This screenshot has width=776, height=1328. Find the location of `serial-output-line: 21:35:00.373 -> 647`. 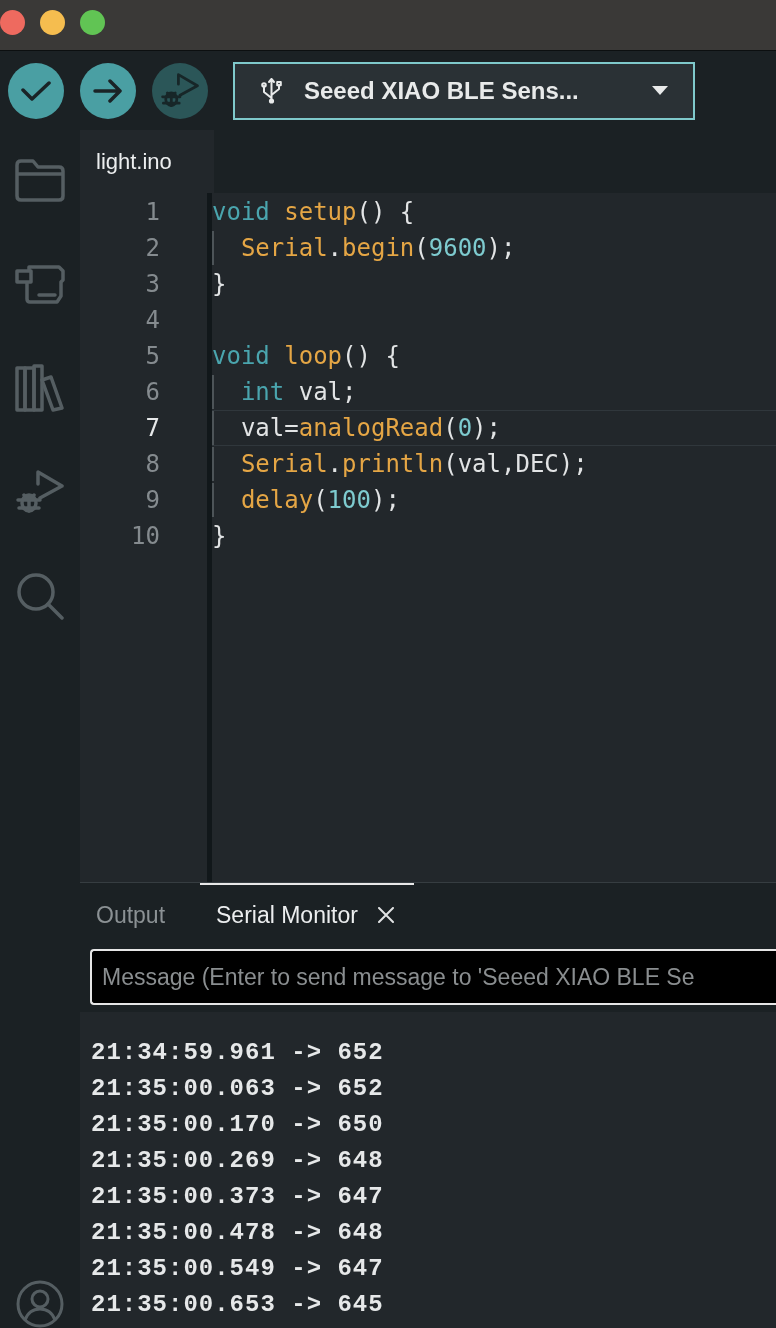

serial-output-line: 21:35:00.373 -> 647 is located at coordinates (237, 1196).